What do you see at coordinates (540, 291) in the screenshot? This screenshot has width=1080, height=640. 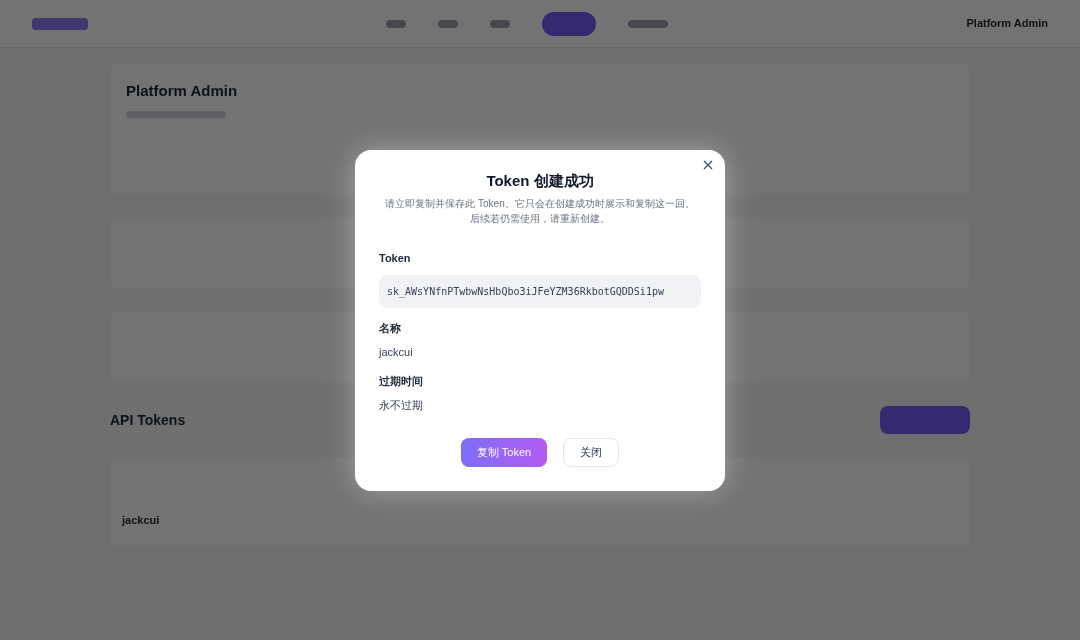 I see `token-value: sk_AWsYNfnPTwbwNsHbQbo3iJFeYZM36RkbotGQDDSi1pw` at bounding box center [540, 291].